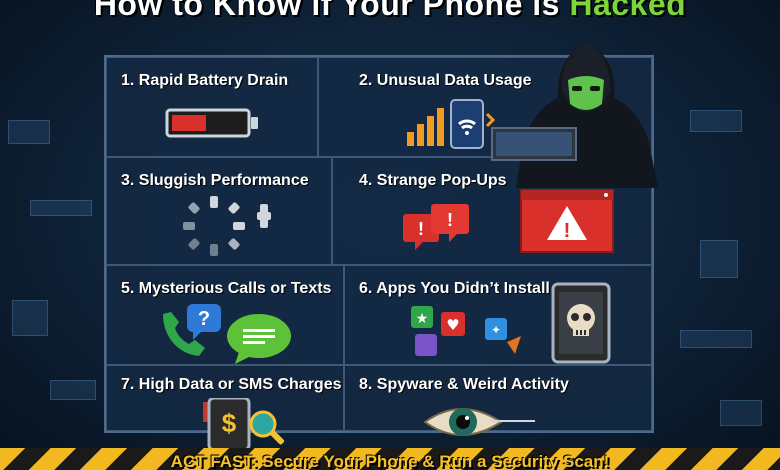 The height and width of the screenshot is (470, 780). Describe the element at coordinates (227, 334) in the screenshot. I see `phone-message-icon: ?` at that location.